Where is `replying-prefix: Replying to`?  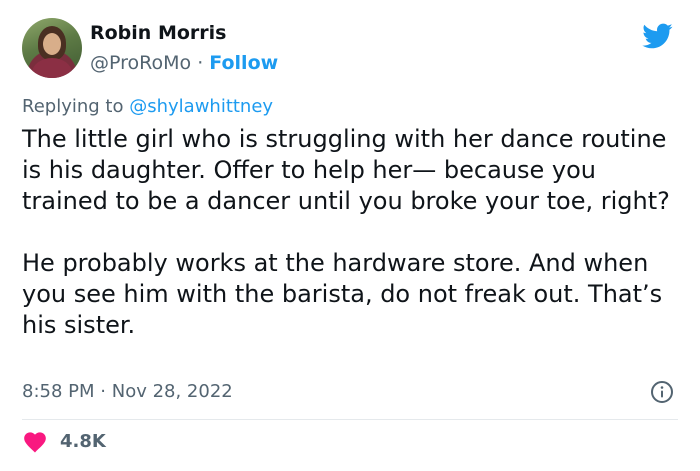
replying-prefix: Replying to is located at coordinates (73, 106).